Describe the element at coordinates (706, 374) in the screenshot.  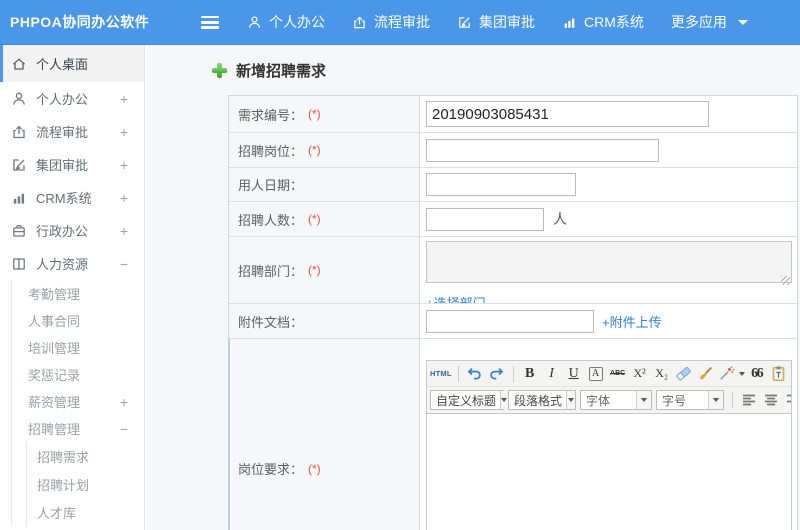
I see `format-brush-button` at that location.